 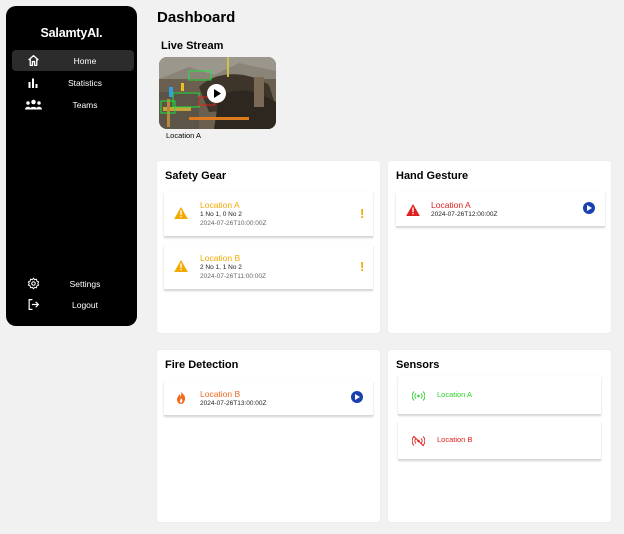 What do you see at coordinates (455, 394) in the screenshot?
I see `sensor-location: Location A` at bounding box center [455, 394].